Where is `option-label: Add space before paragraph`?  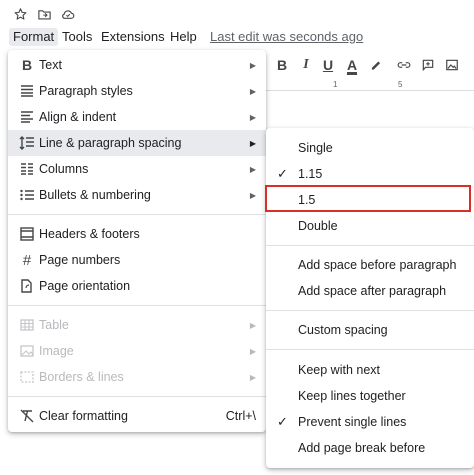
option-label: Add space before paragraph is located at coordinates (377, 265).